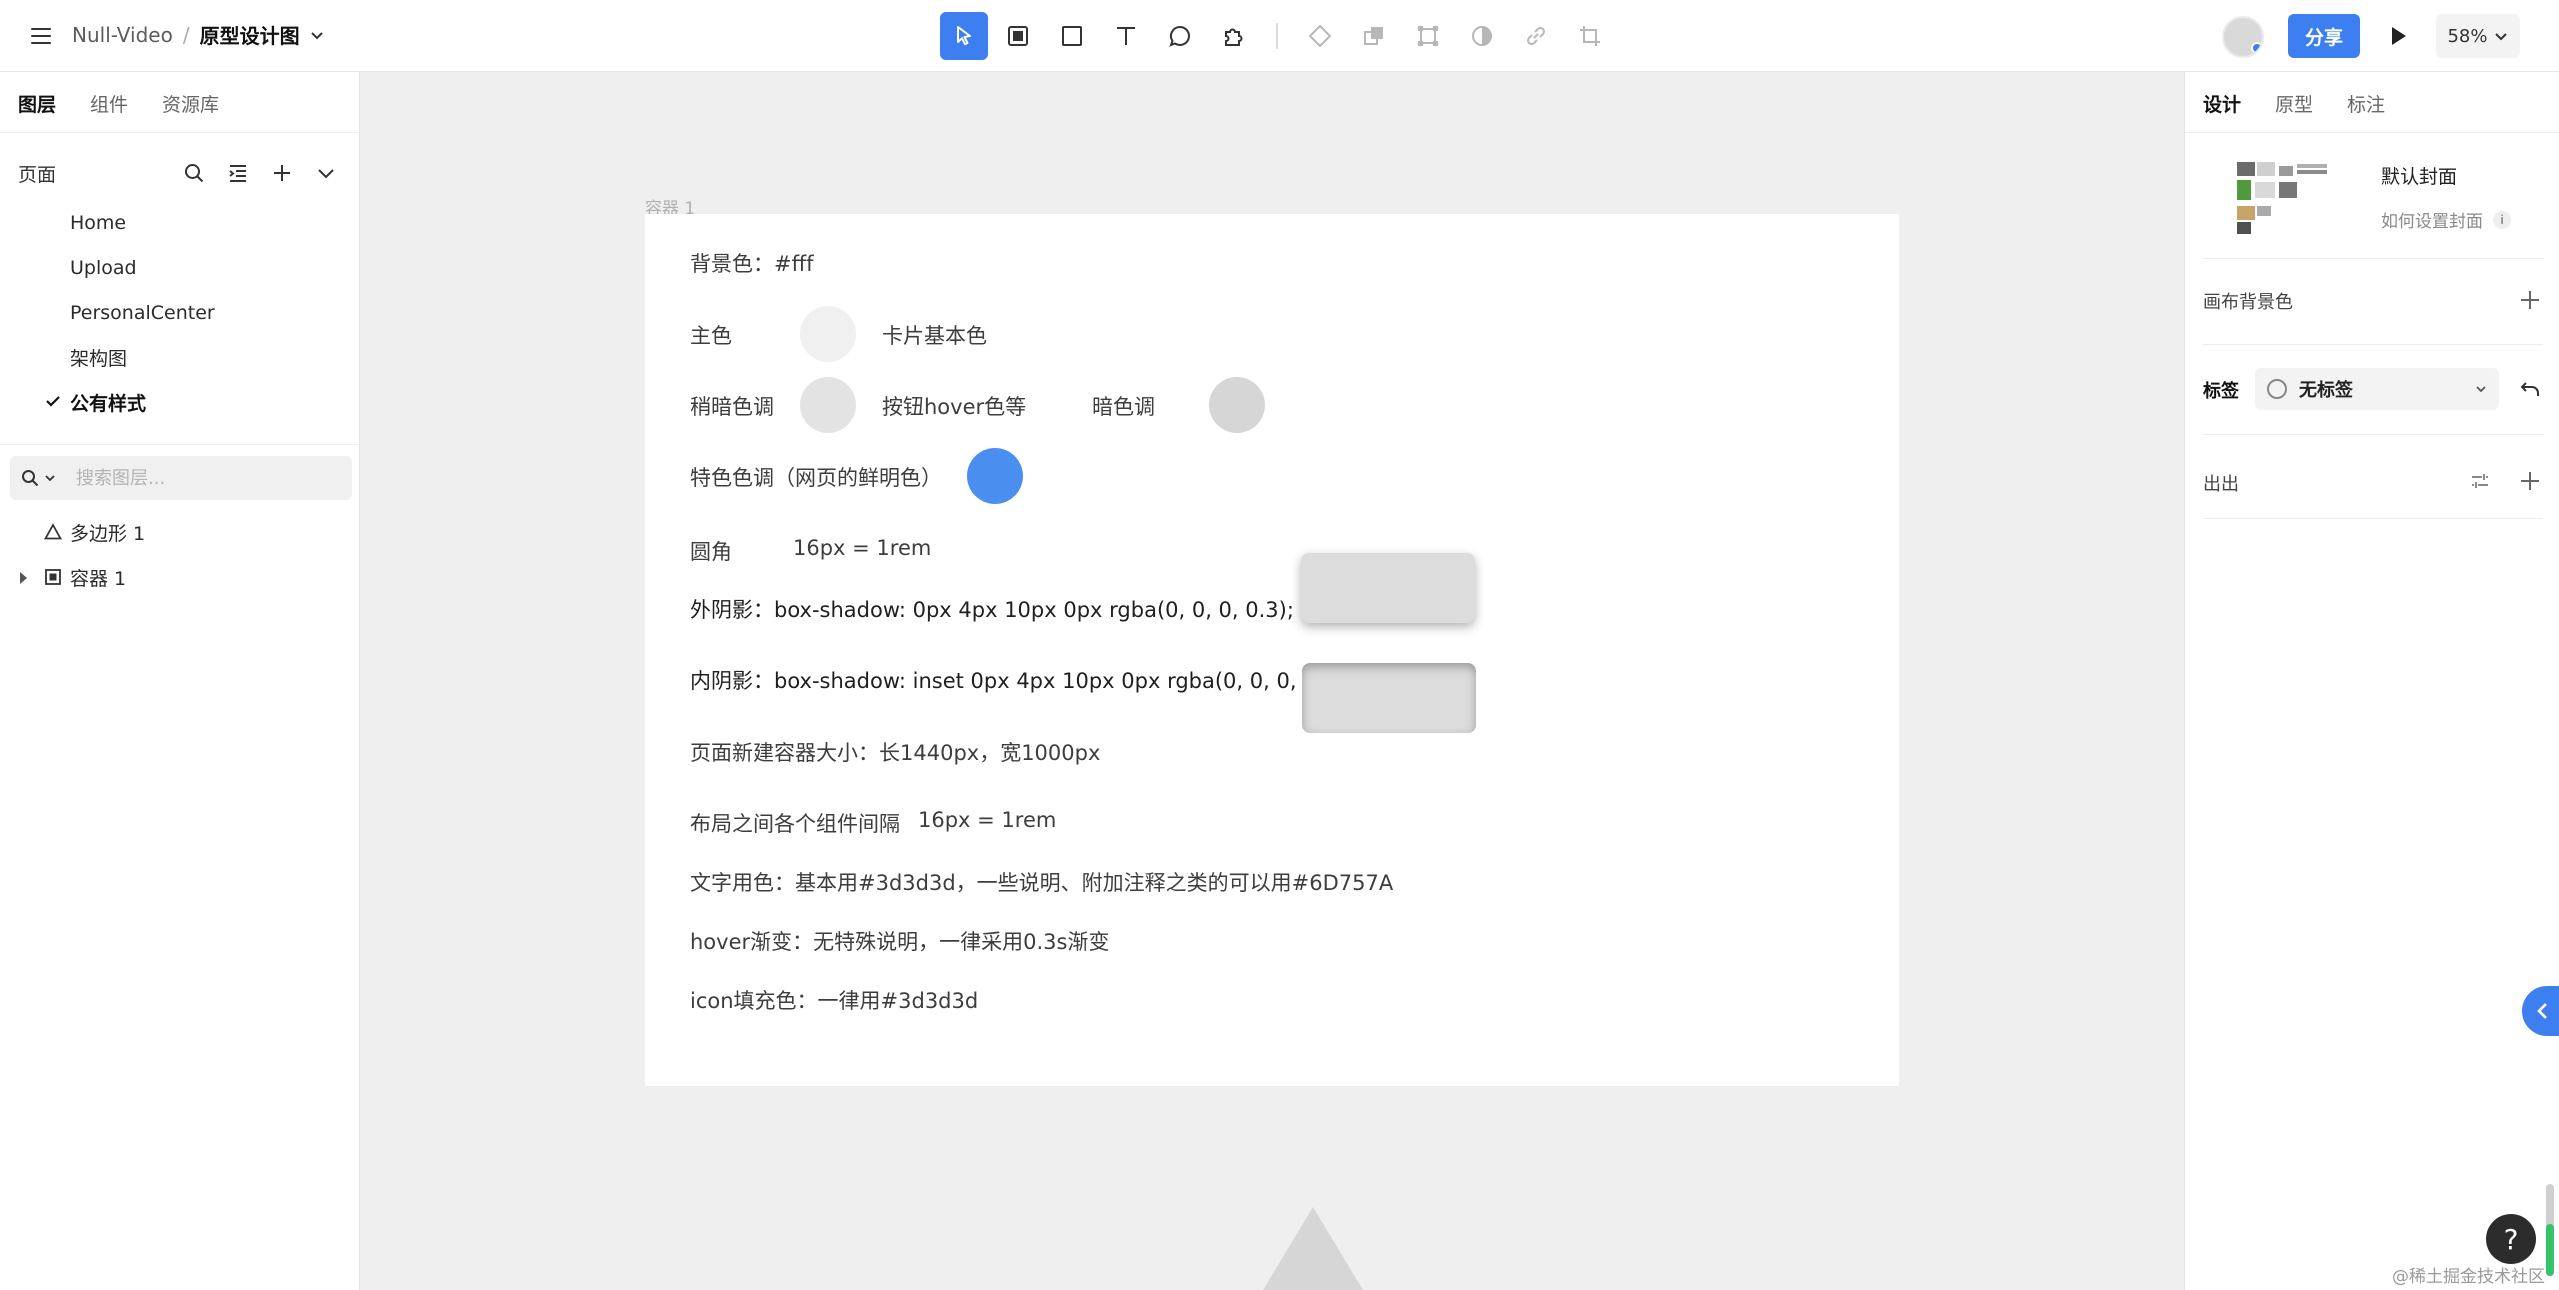  What do you see at coordinates (1279, 36) in the screenshot?
I see `top-bar: Null-Video / 原型设计图 分享 58%` at bounding box center [1279, 36].